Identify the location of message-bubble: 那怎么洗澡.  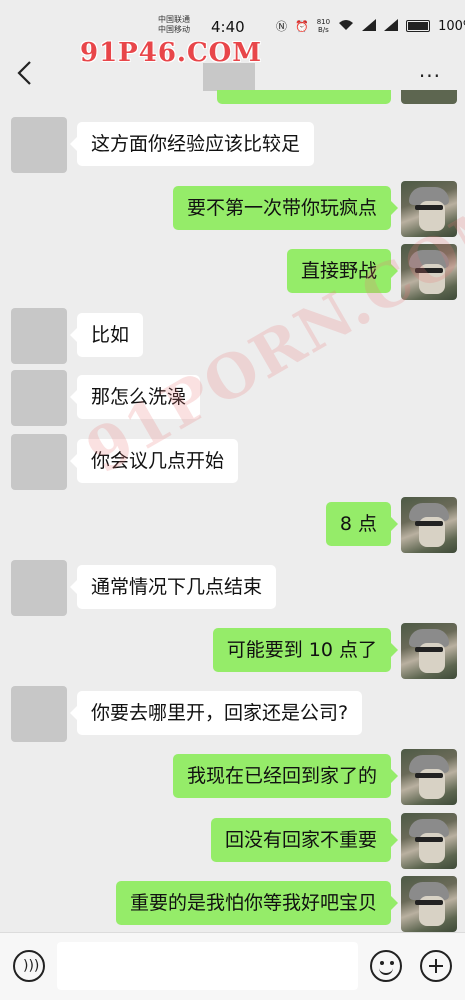
(135, 397).